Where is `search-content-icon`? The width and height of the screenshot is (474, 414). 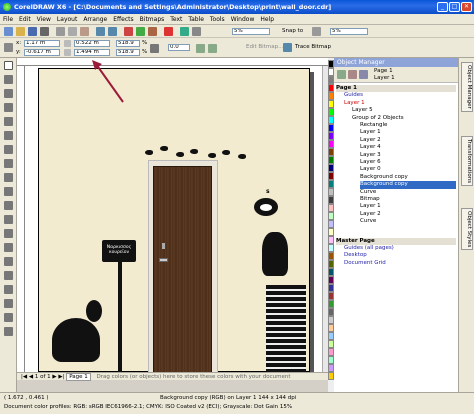 search-content-icon is located at coordinates (128, 31).